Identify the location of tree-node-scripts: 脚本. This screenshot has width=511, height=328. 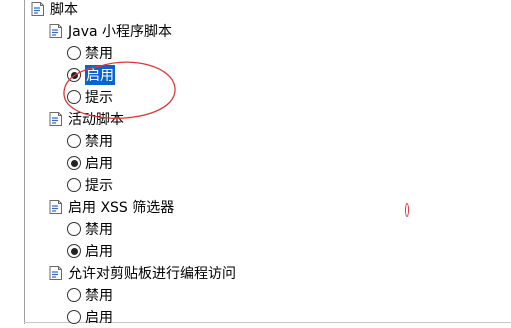
(54, 10).